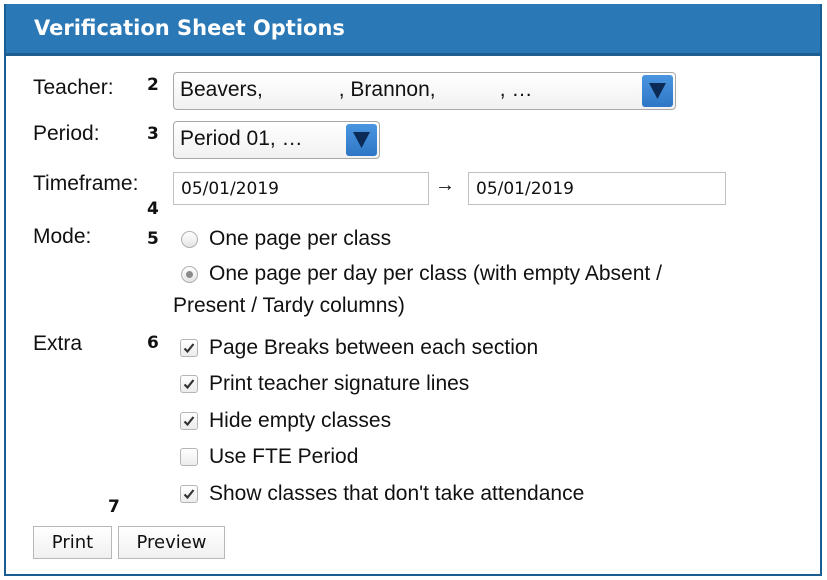  I want to click on marker-3: 3, so click(153, 134).